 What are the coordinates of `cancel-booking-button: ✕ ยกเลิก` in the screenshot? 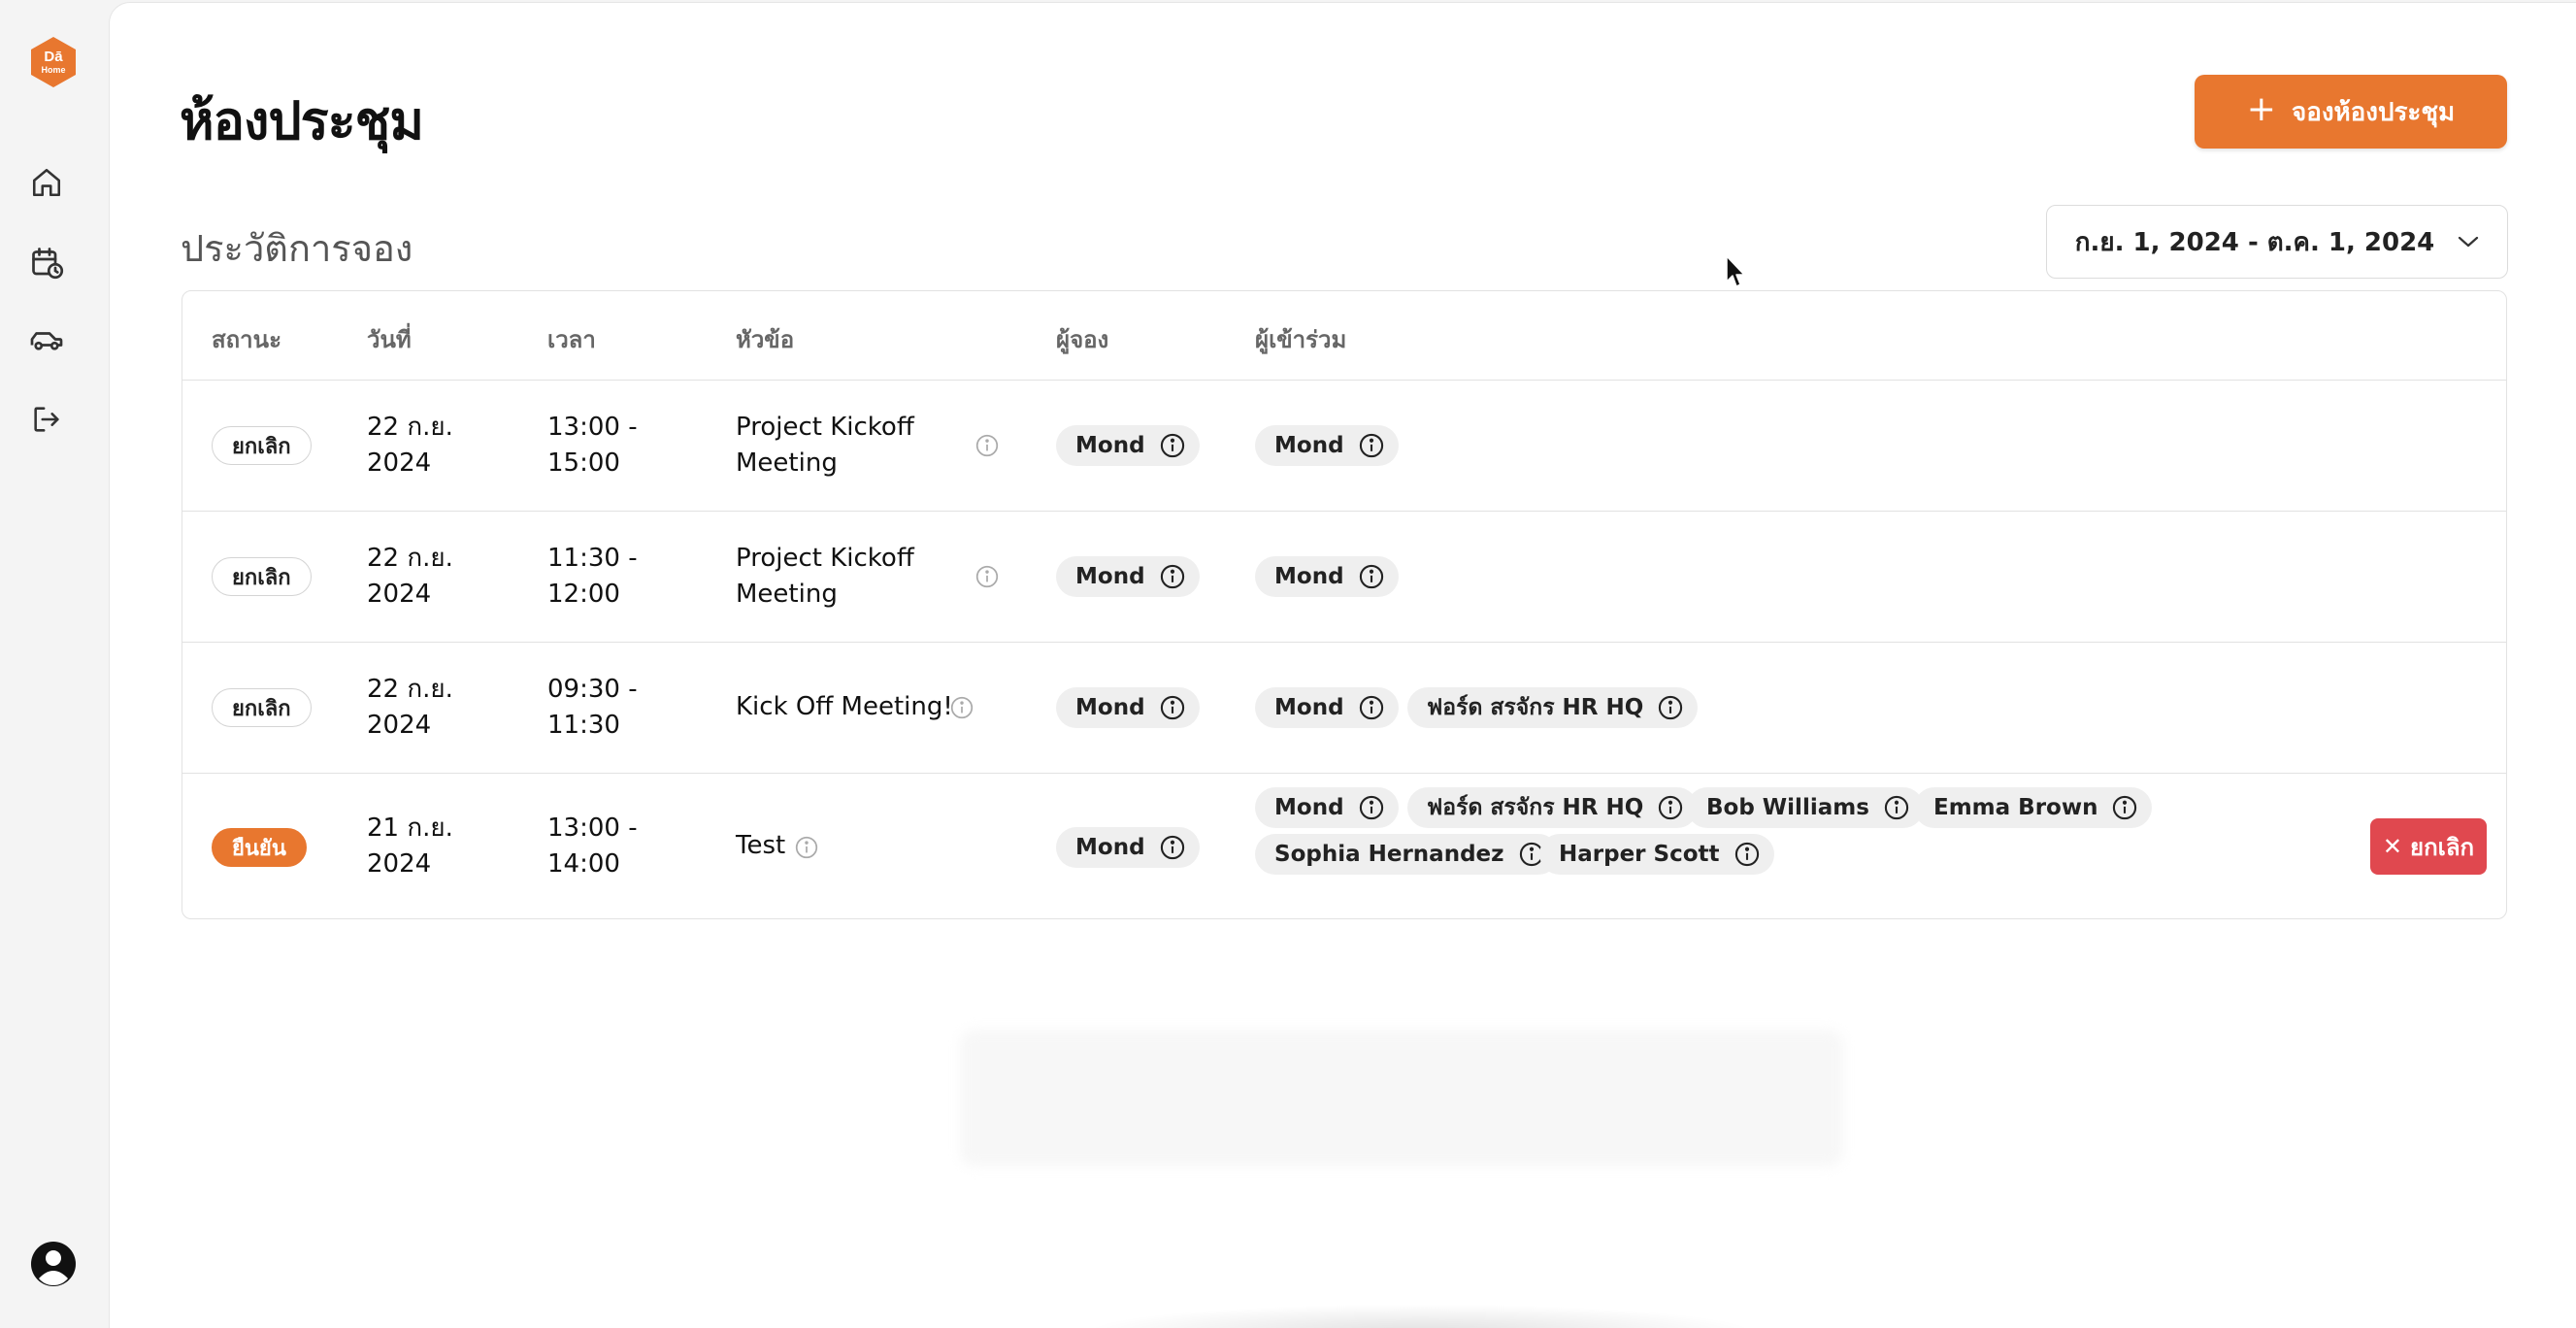 It's located at (2428, 846).